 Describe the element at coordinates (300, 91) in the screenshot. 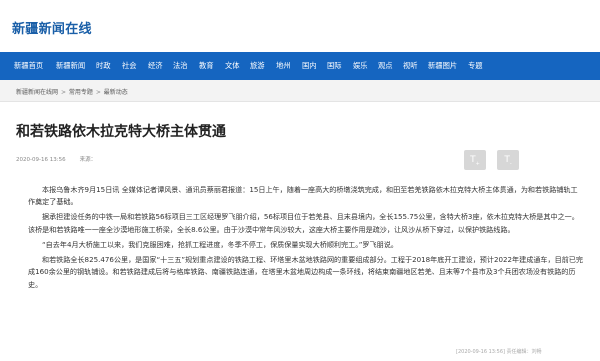

I see `breadcrumb: 新疆新闻在线网 > 常用专题 > 最新动态` at that location.